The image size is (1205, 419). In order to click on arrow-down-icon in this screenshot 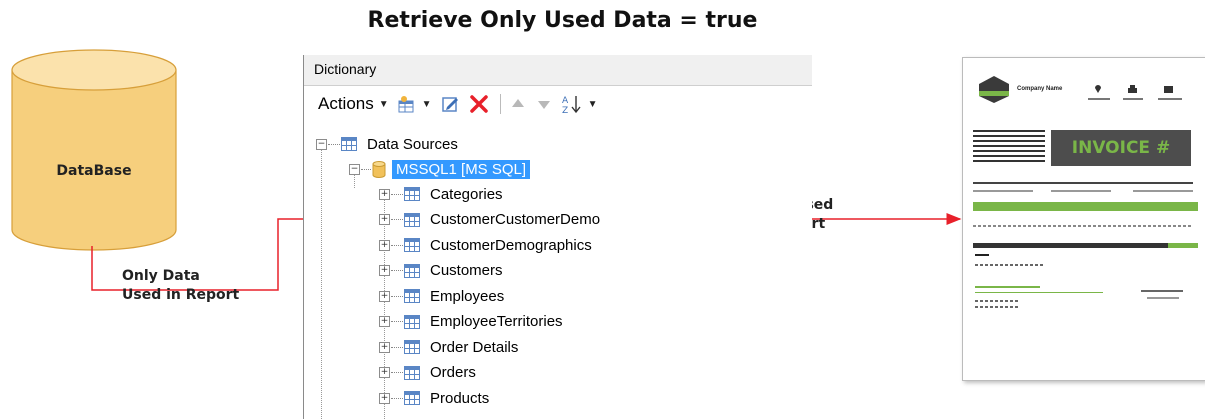, I will do `click(543, 105)`.